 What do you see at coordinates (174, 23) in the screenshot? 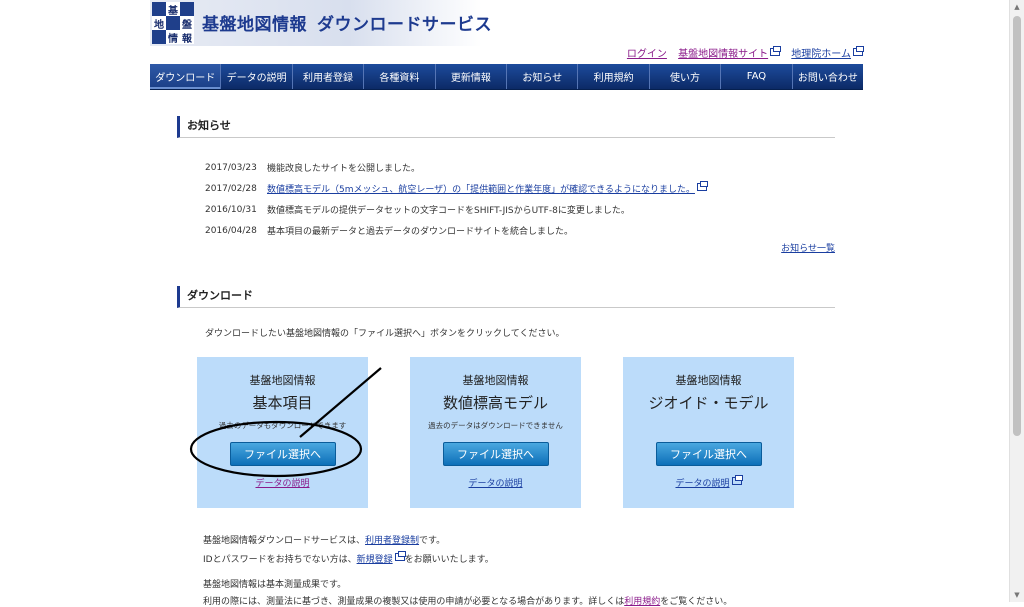
I see `logo-mark: 基 地 盤 情 報` at bounding box center [174, 23].